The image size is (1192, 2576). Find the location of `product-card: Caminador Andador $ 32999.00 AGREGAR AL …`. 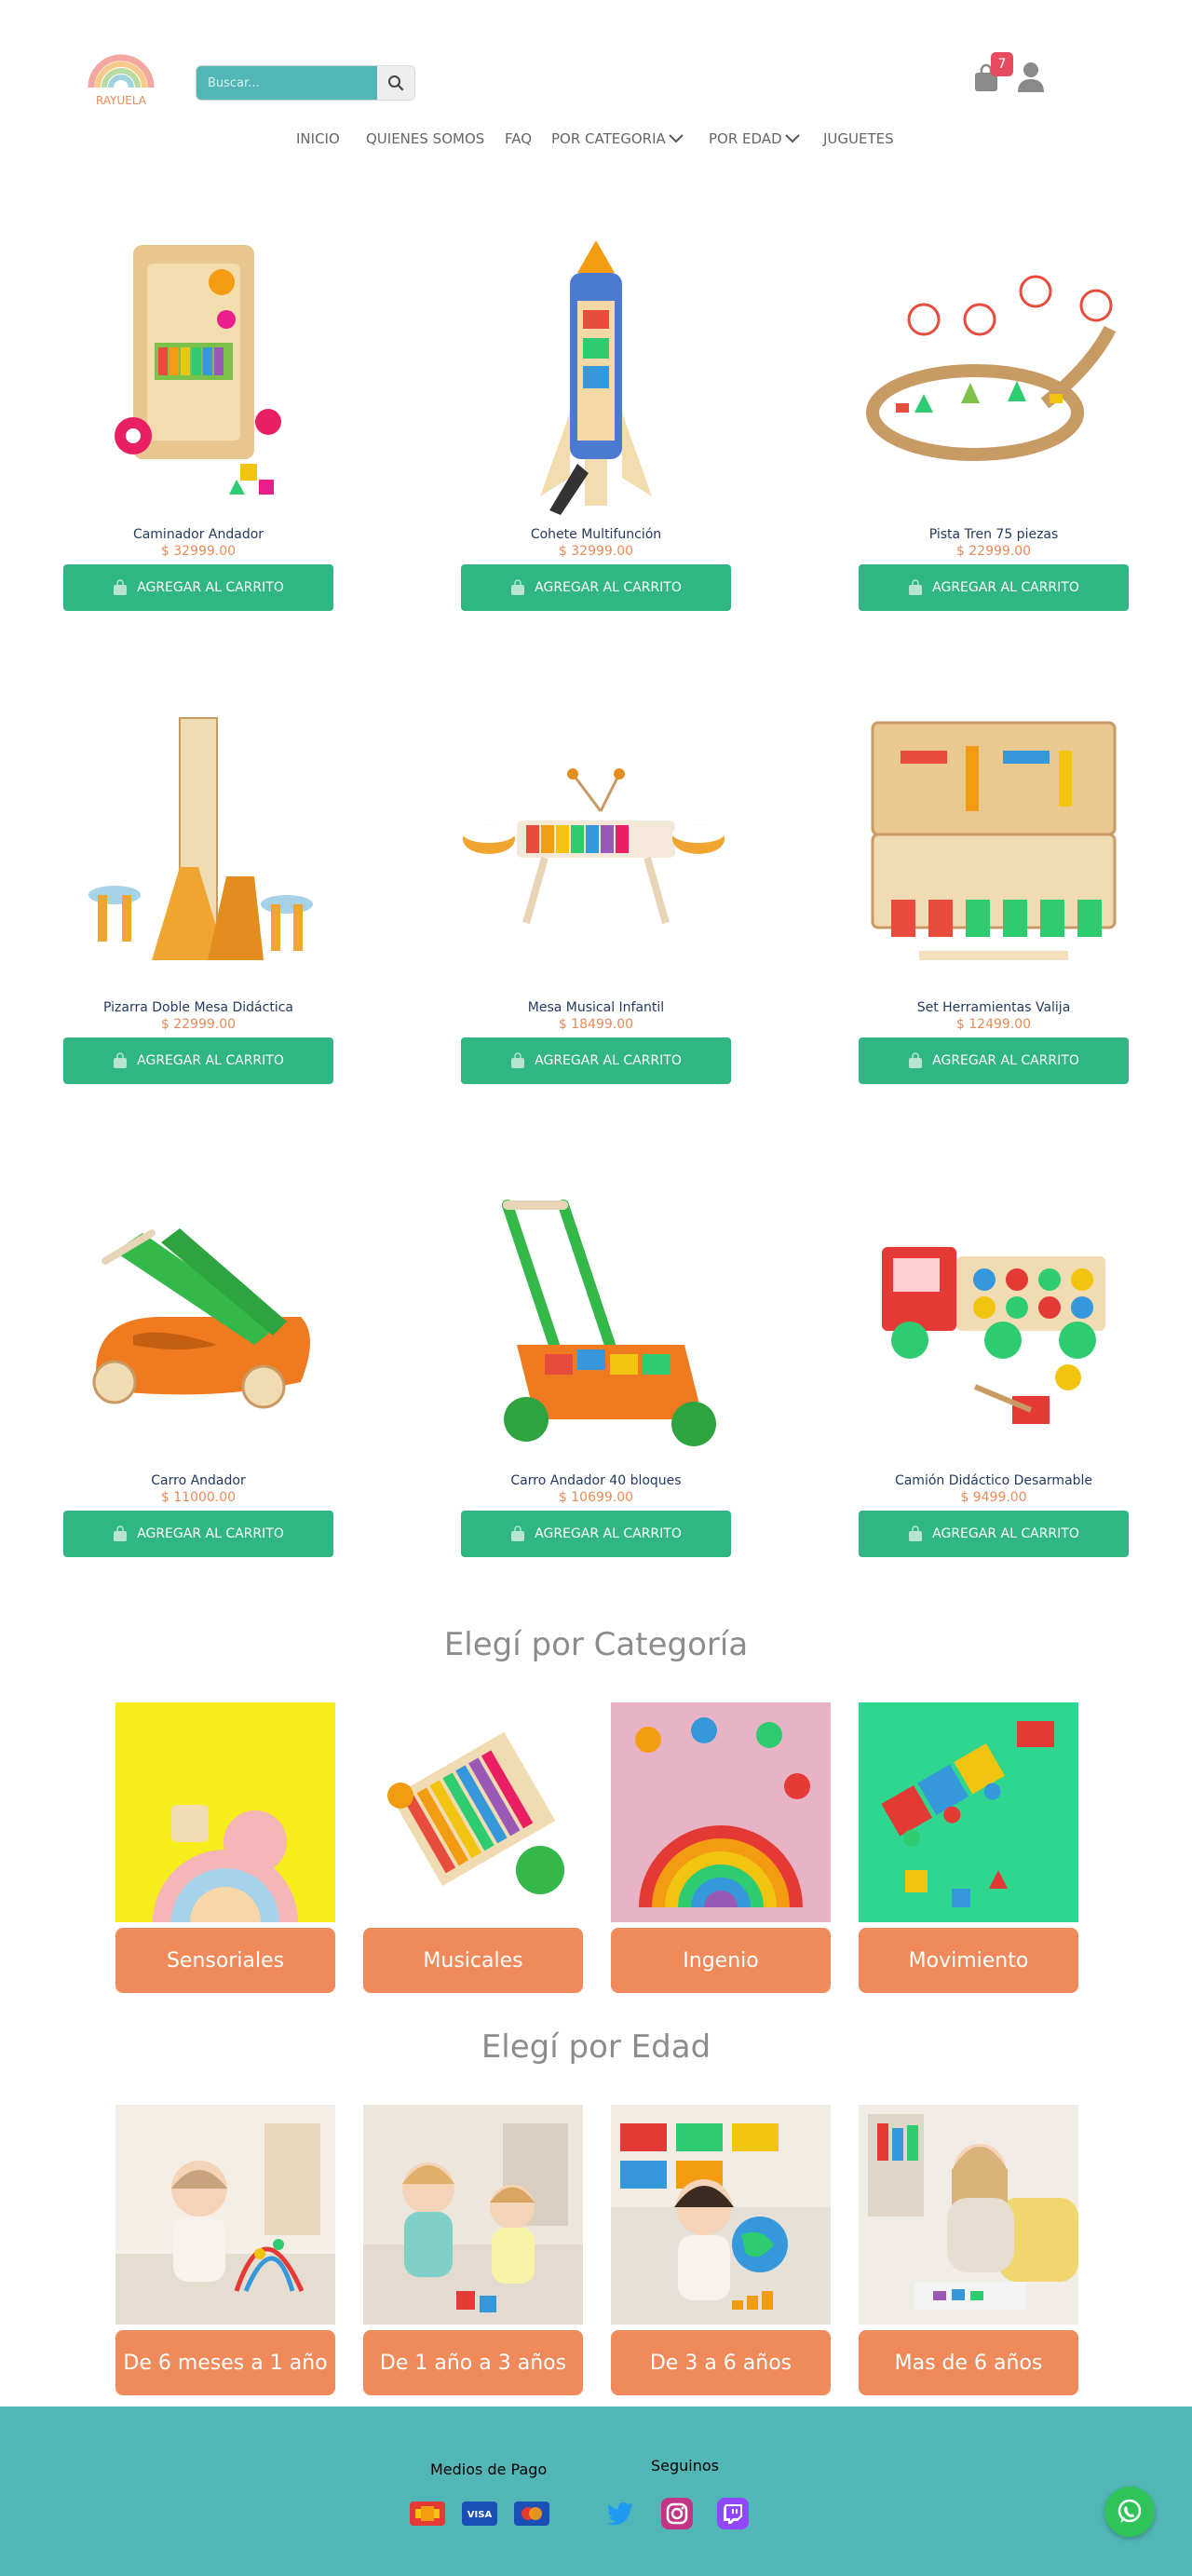

product-card: Caminador Andador $ 32999.00 AGREGAR AL … is located at coordinates (198, 436).